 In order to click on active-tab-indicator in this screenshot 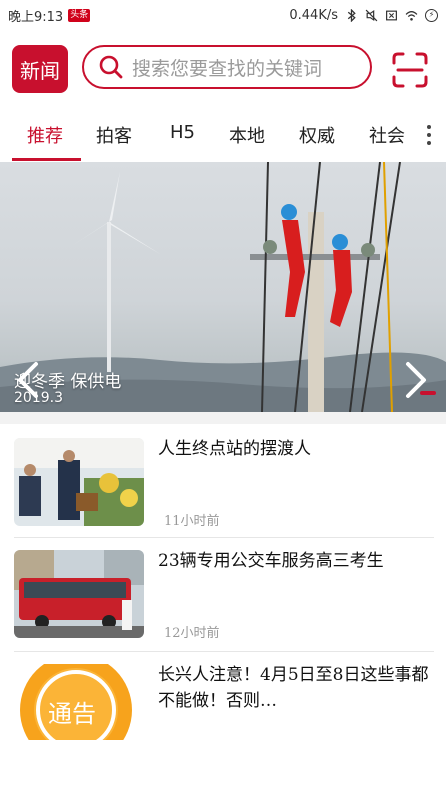, I will do `click(46, 159)`.